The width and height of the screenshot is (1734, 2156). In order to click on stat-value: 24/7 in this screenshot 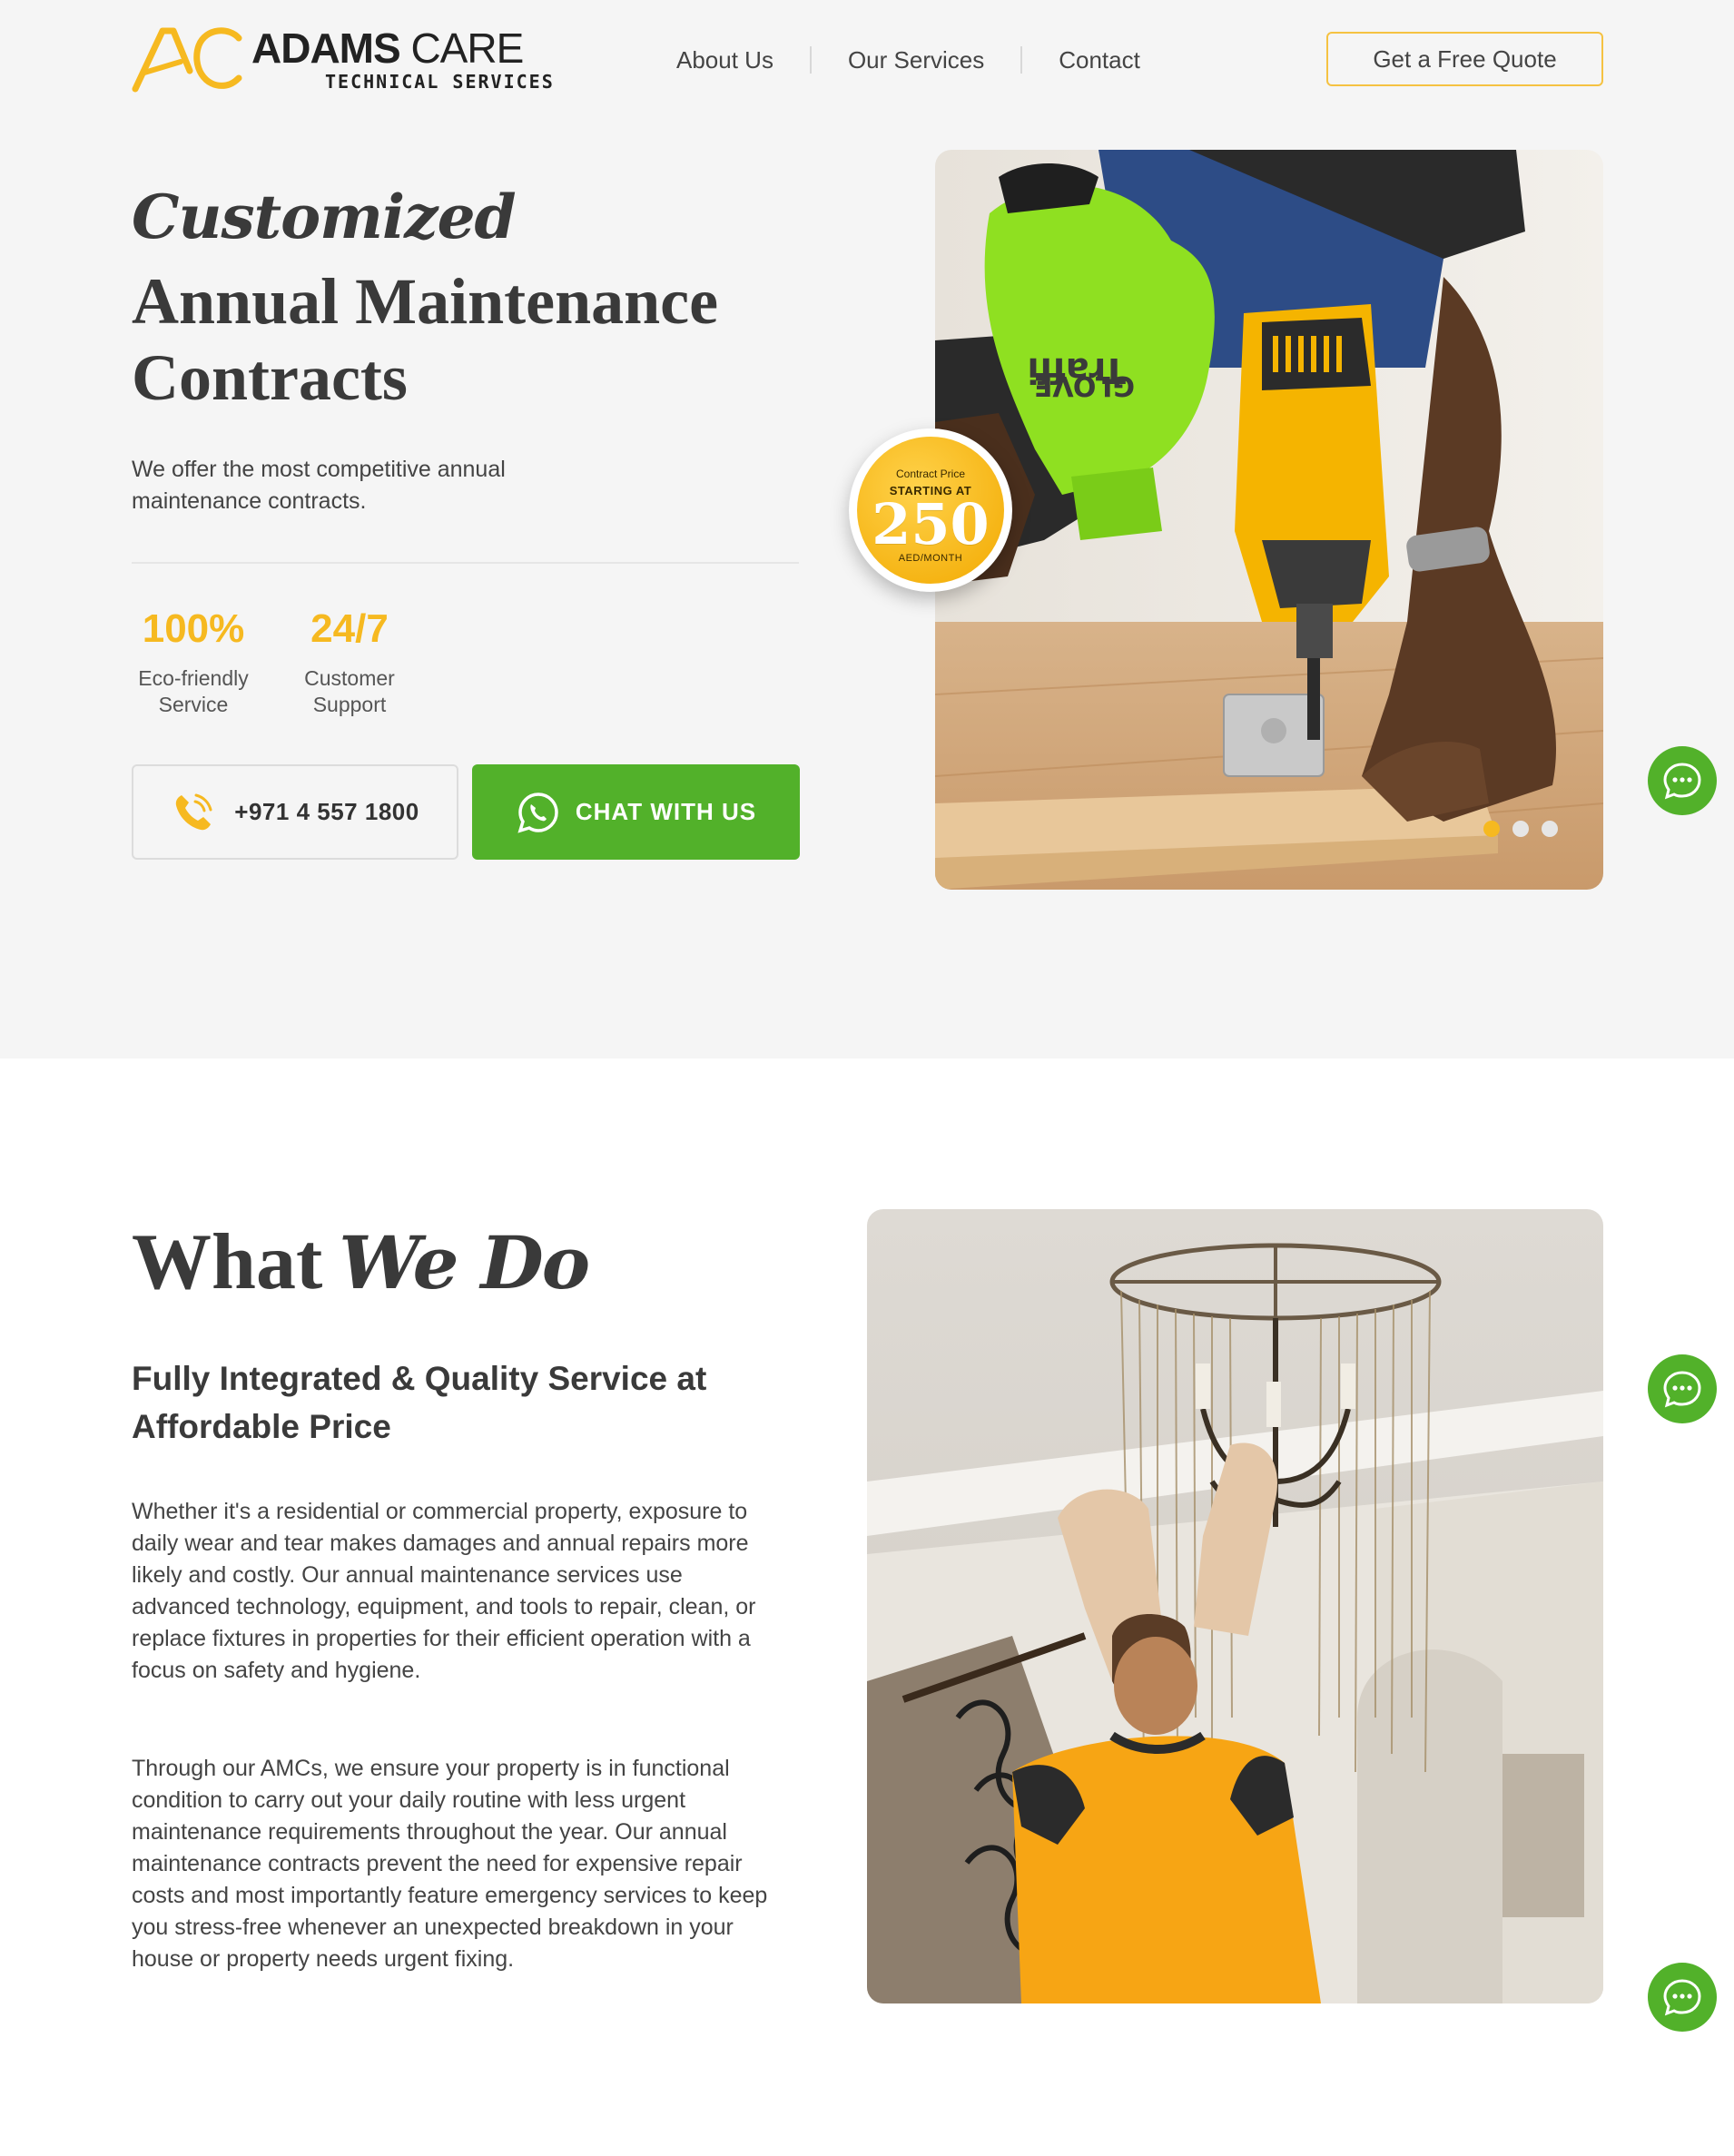, I will do `click(349, 628)`.